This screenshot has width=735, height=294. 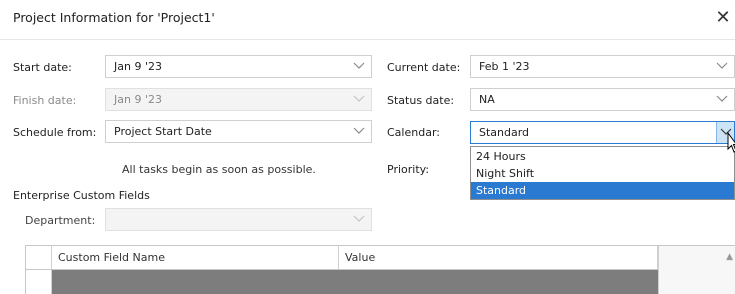 I want to click on close-icon: ✕, so click(x=723, y=18).